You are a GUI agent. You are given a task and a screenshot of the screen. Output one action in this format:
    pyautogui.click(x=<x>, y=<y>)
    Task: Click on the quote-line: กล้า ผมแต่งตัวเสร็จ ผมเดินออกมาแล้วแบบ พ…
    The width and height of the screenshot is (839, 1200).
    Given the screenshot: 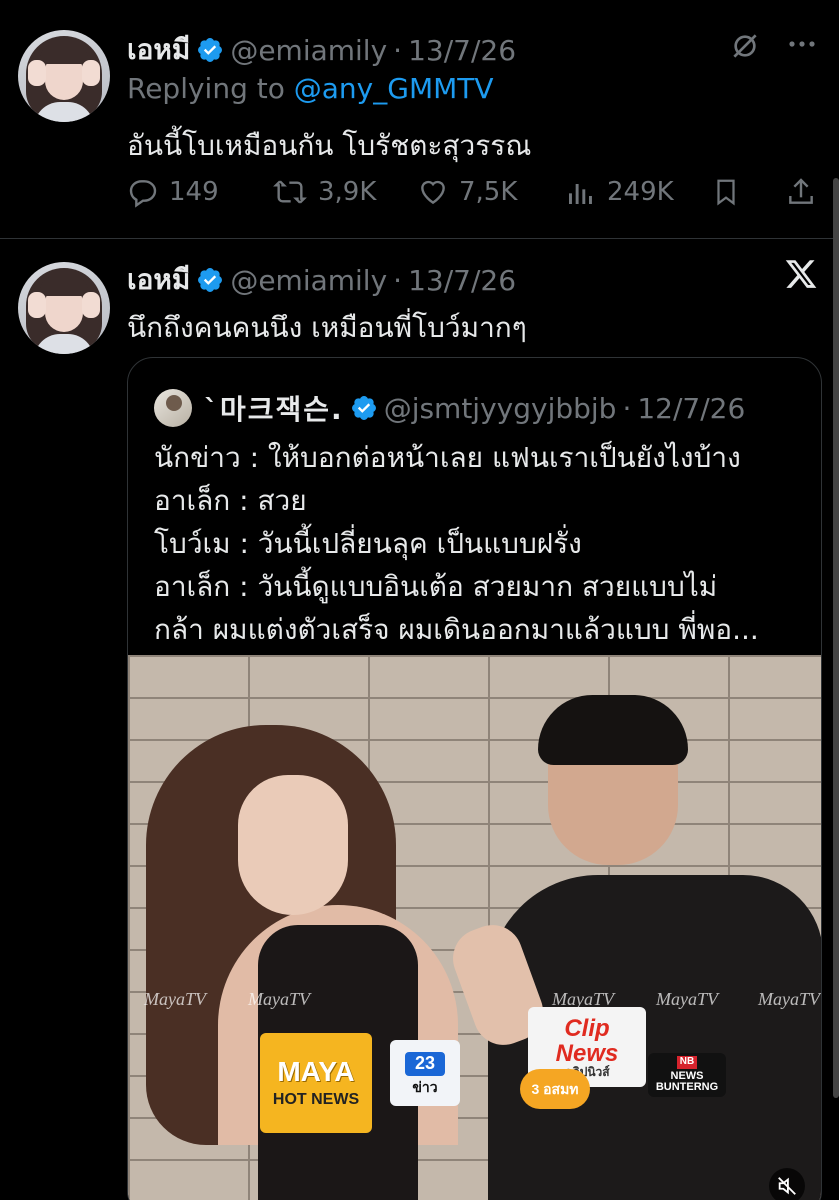 What is the action you would take?
    pyautogui.click(x=456, y=629)
    